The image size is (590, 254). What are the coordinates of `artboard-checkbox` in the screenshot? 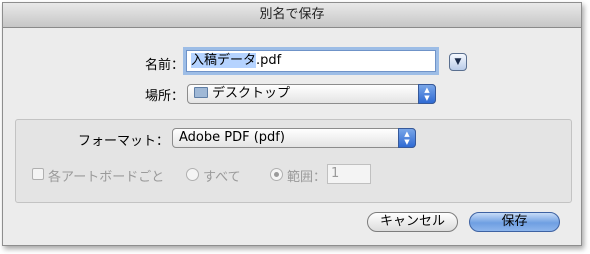 It's located at (38, 174).